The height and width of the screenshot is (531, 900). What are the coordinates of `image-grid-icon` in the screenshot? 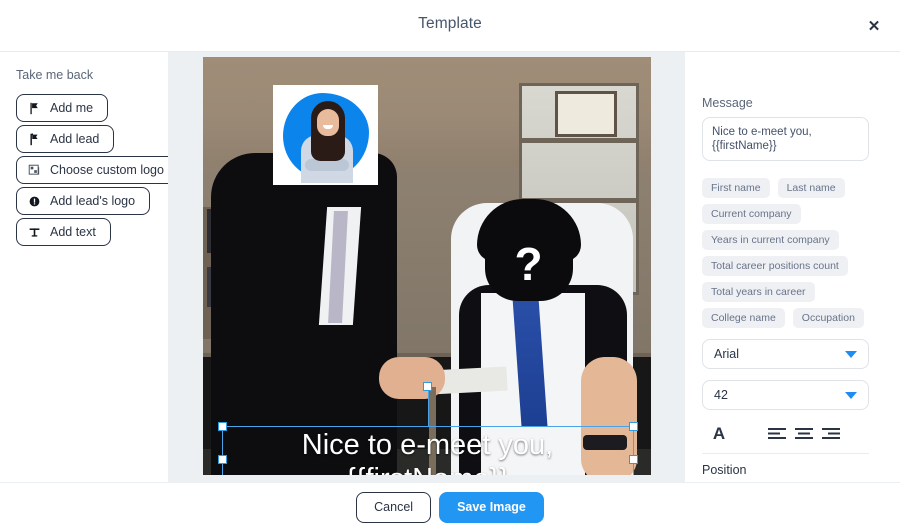 It's located at (34, 170).